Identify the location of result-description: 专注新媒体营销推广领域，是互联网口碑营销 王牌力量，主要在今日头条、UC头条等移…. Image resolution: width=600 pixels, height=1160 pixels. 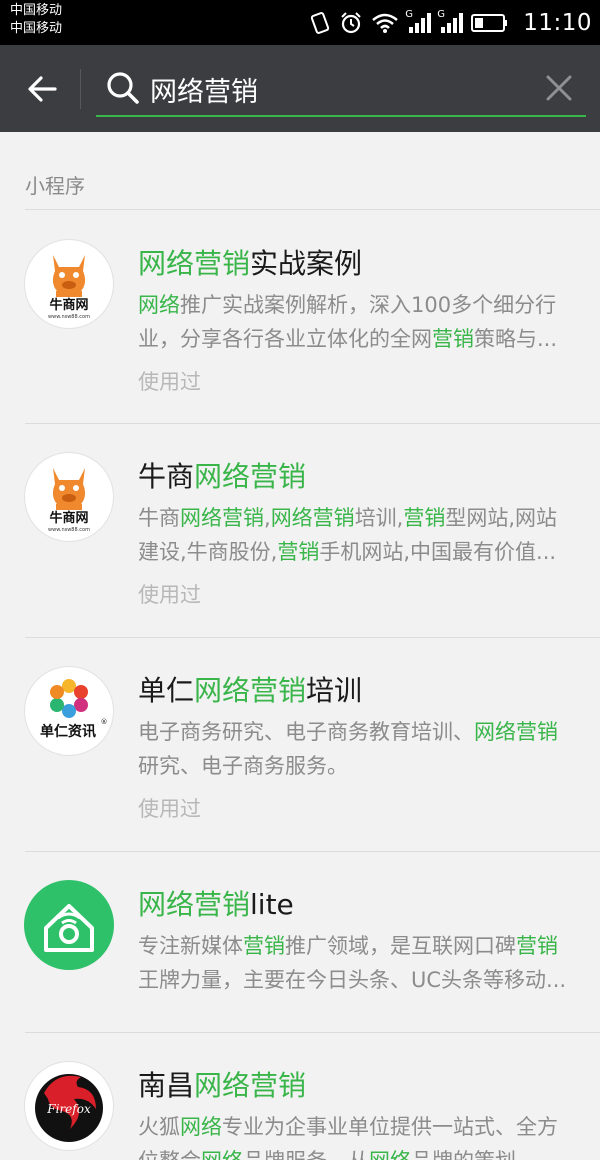
(358, 963).